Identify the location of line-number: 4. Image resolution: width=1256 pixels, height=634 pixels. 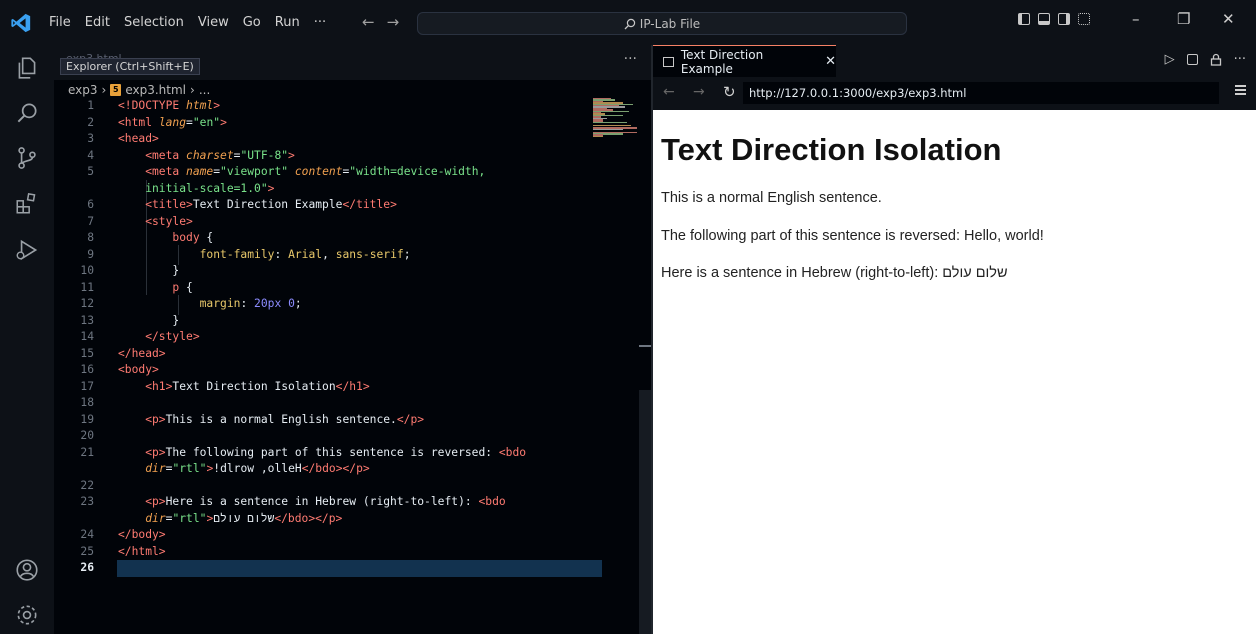
(90, 155).